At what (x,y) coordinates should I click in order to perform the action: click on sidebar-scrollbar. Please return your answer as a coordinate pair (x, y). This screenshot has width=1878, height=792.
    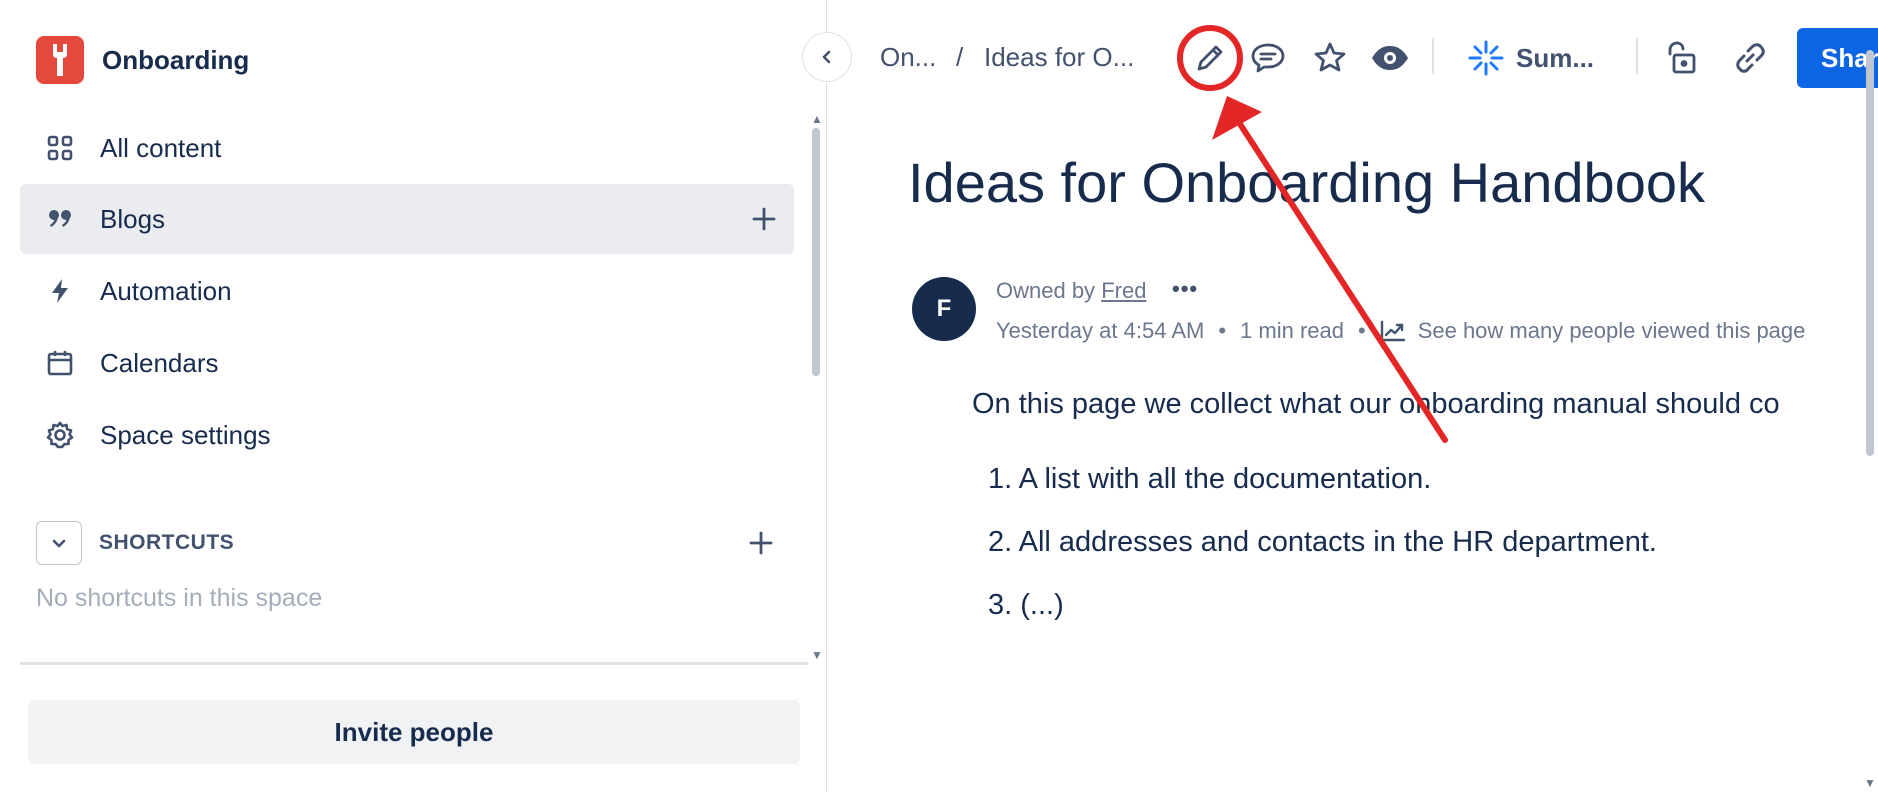
    Looking at the image, I should click on (816, 252).